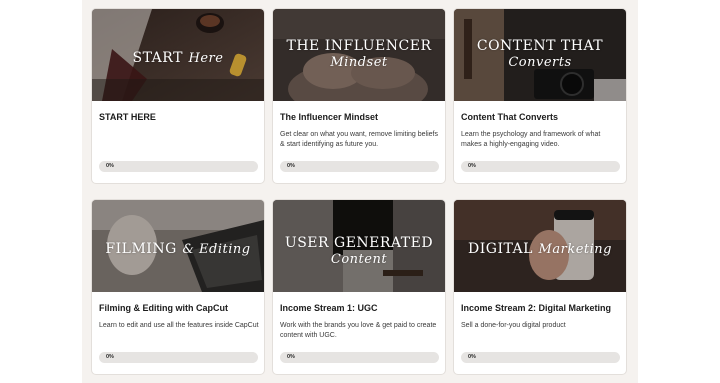 Image resolution: width=720 pixels, height=383 pixels. What do you see at coordinates (206, 58) in the screenshot?
I see `thumbnail-subtitle: Here` at bounding box center [206, 58].